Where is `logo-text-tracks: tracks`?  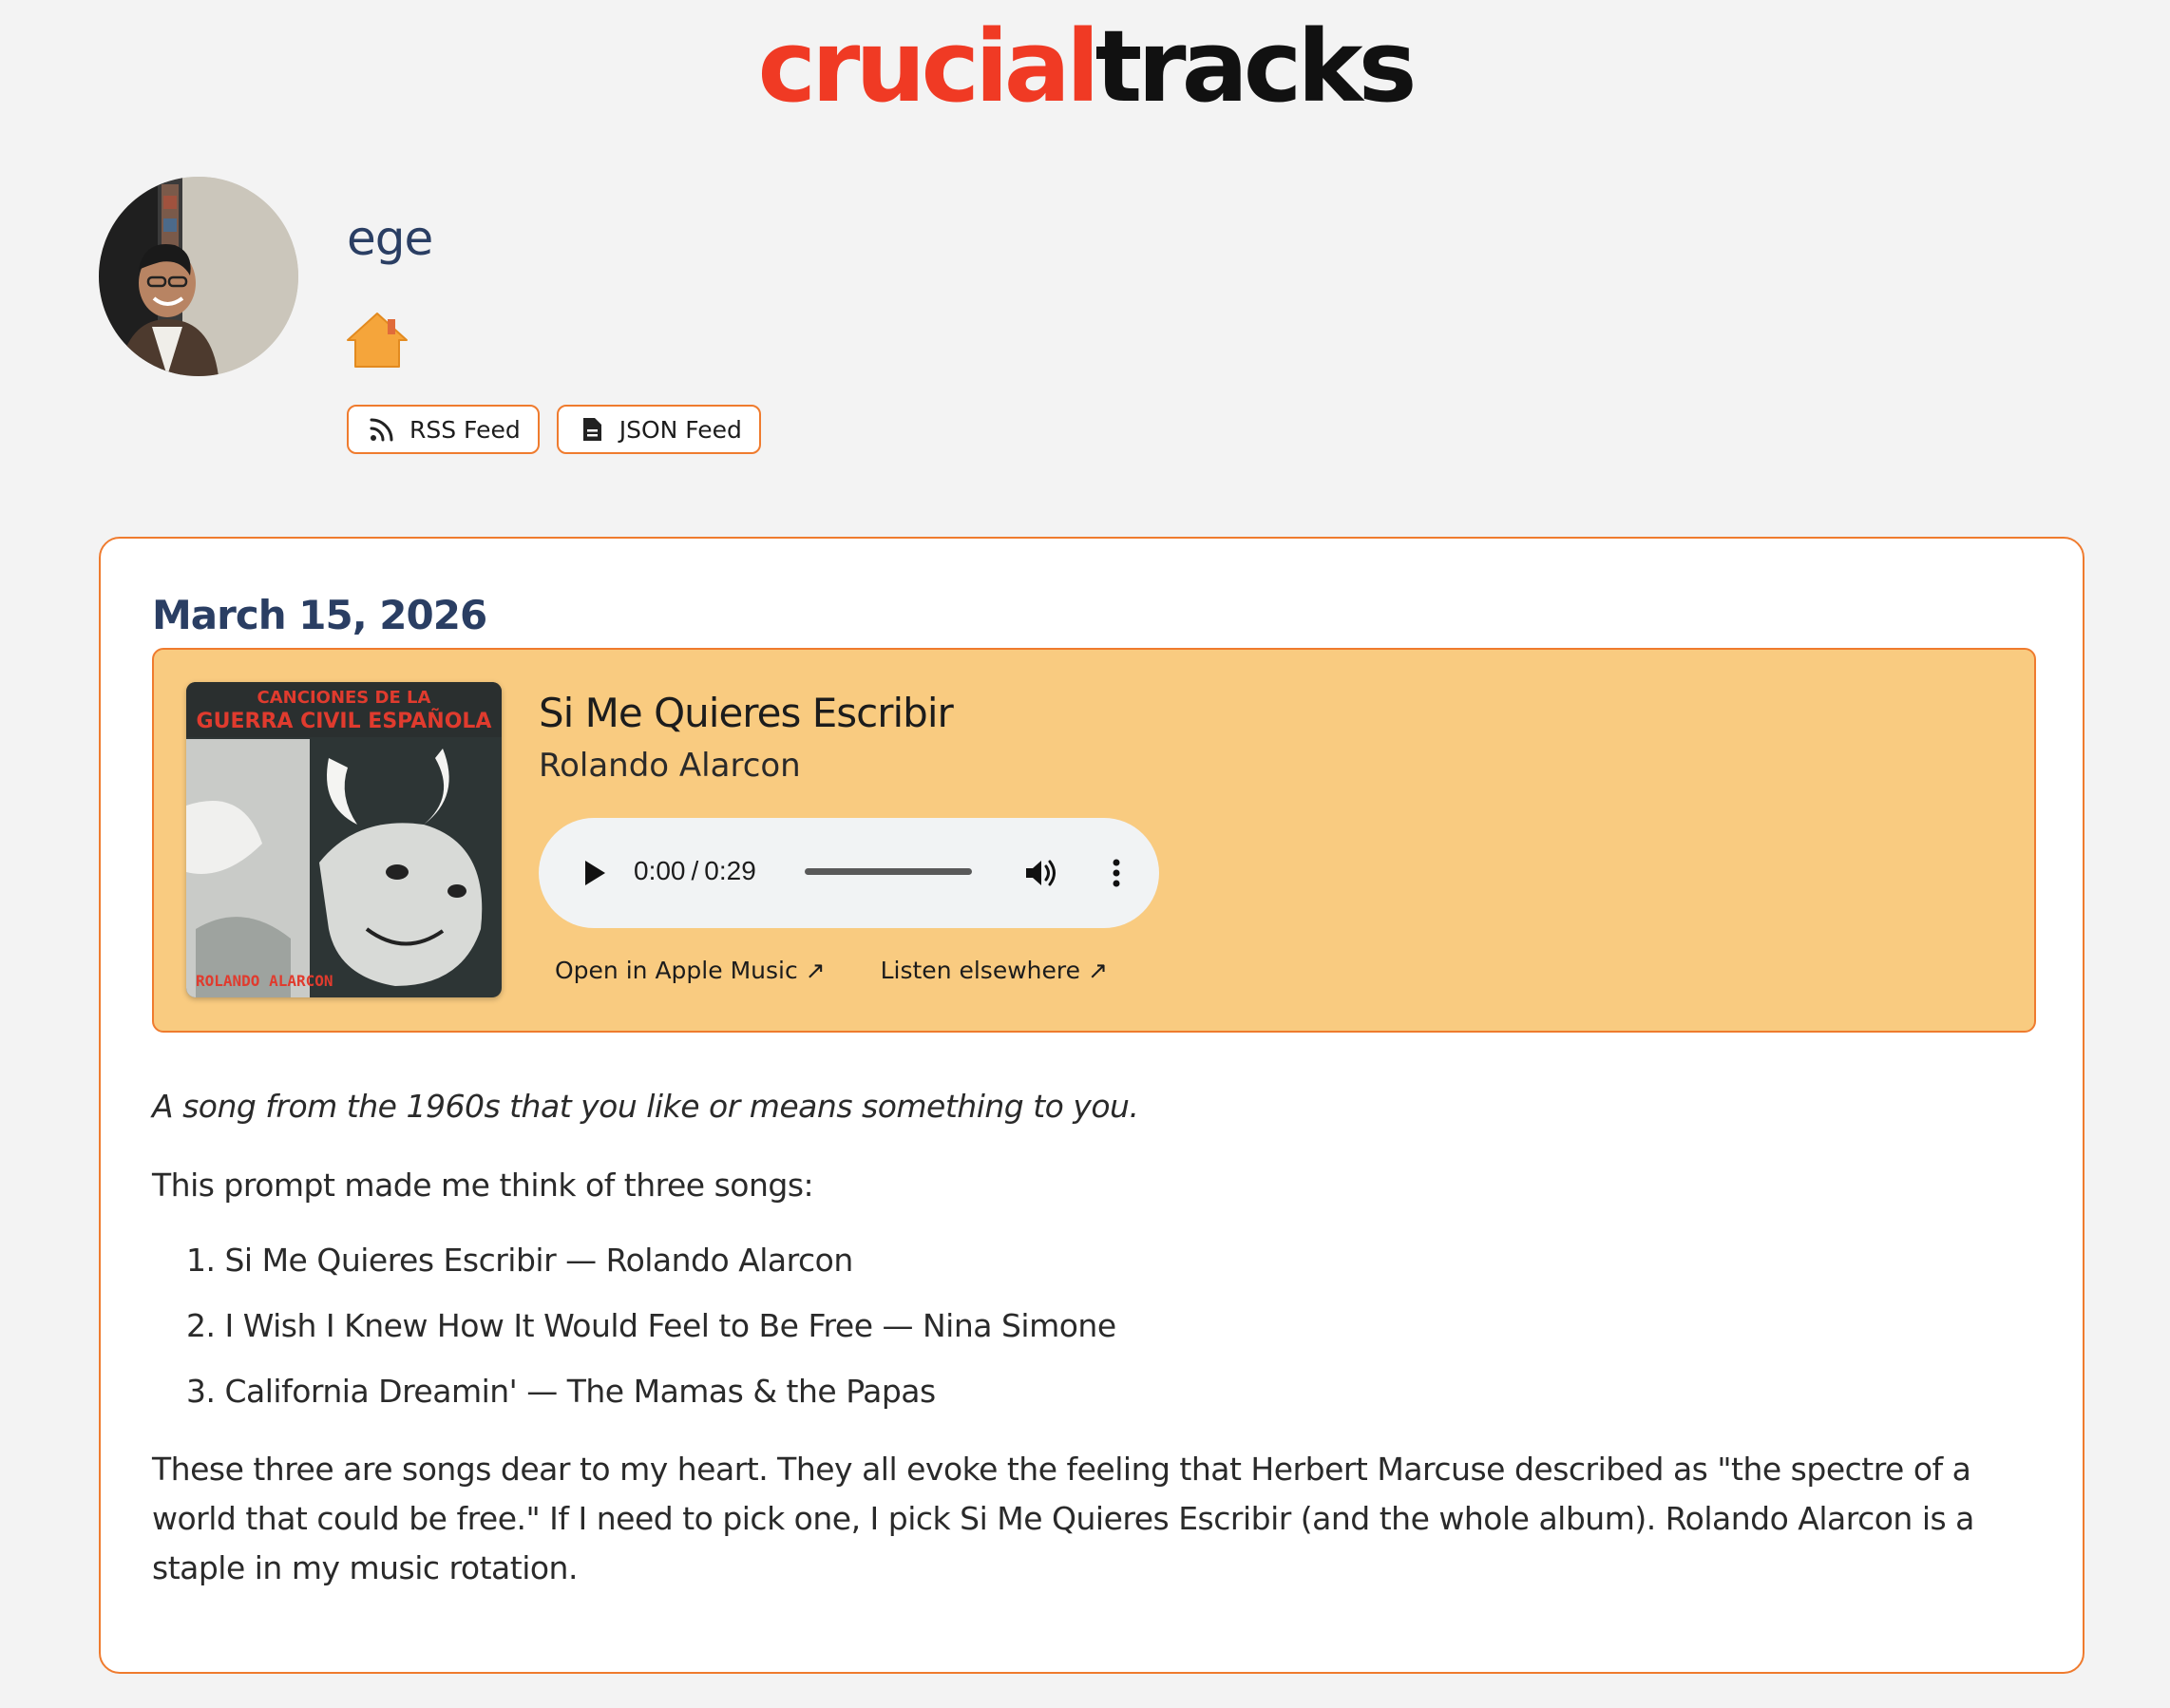 logo-text-tracks: tracks is located at coordinates (1256, 66).